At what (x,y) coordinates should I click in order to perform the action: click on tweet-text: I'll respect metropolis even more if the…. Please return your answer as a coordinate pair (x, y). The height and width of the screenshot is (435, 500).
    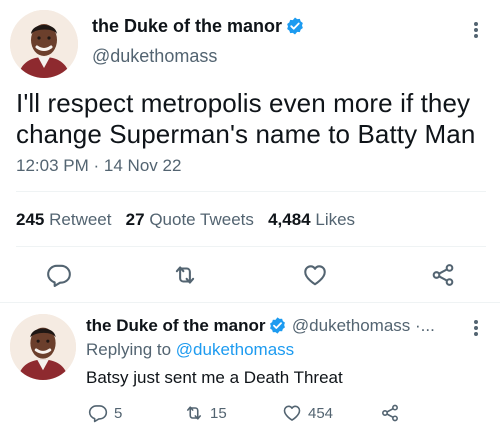
    Looking at the image, I should click on (251, 119).